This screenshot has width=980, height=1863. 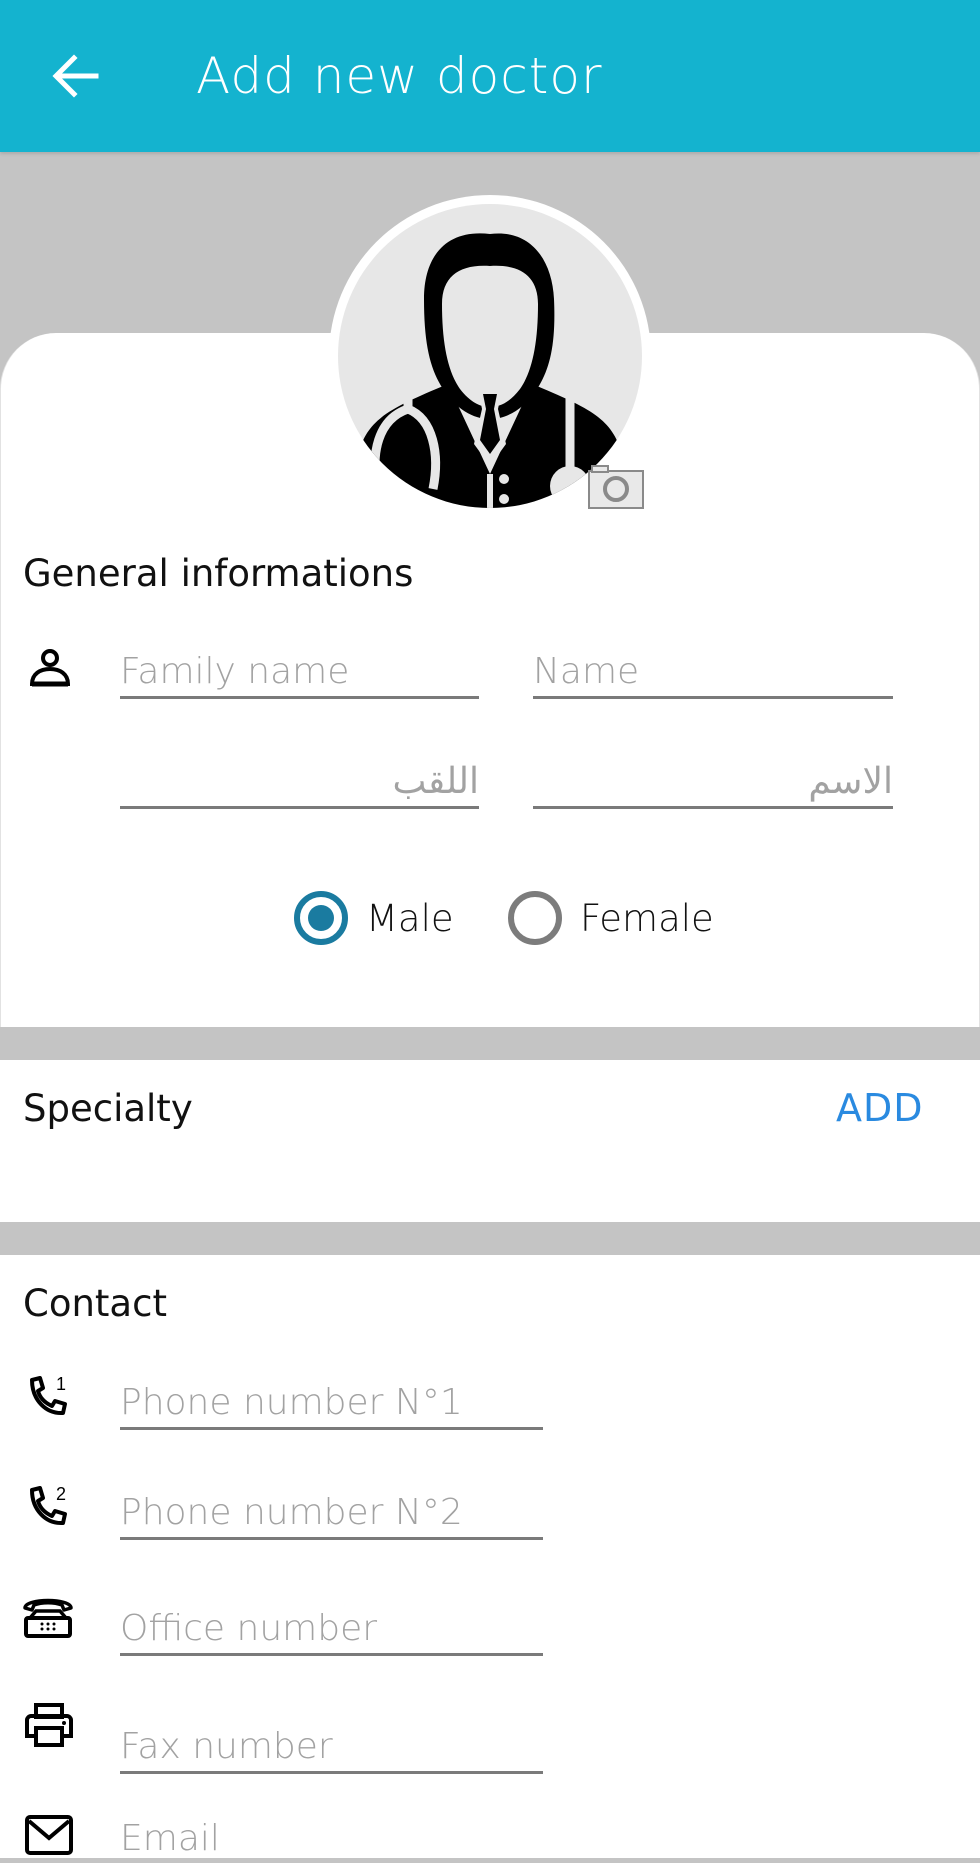 I want to click on office-number-field, so click(x=331, y=1628).